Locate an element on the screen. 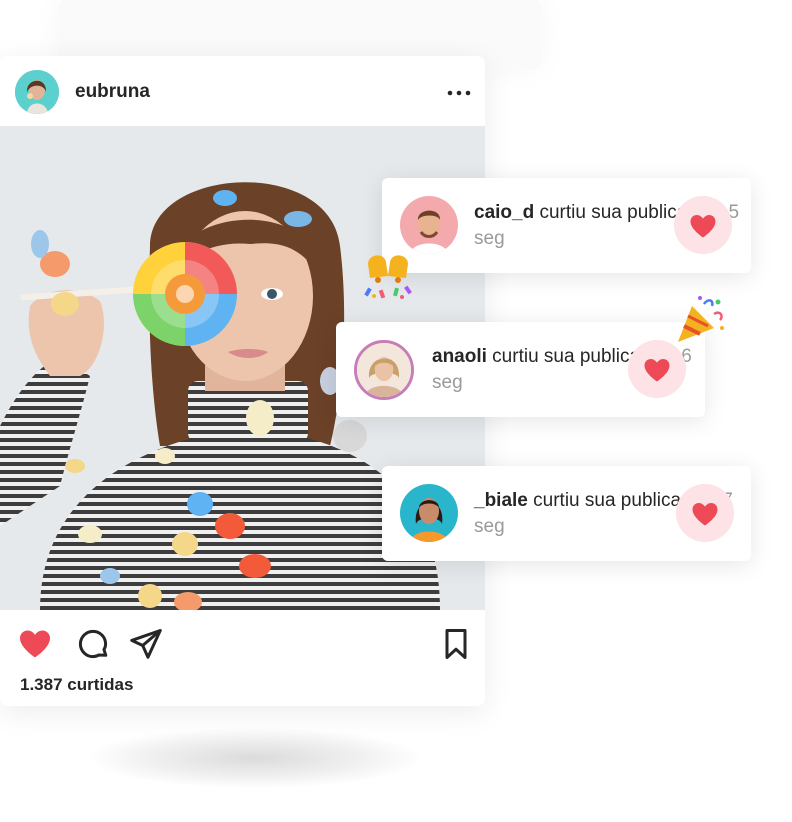 The height and width of the screenshot is (822, 792). notification-username: _biale is located at coordinates (501, 500).